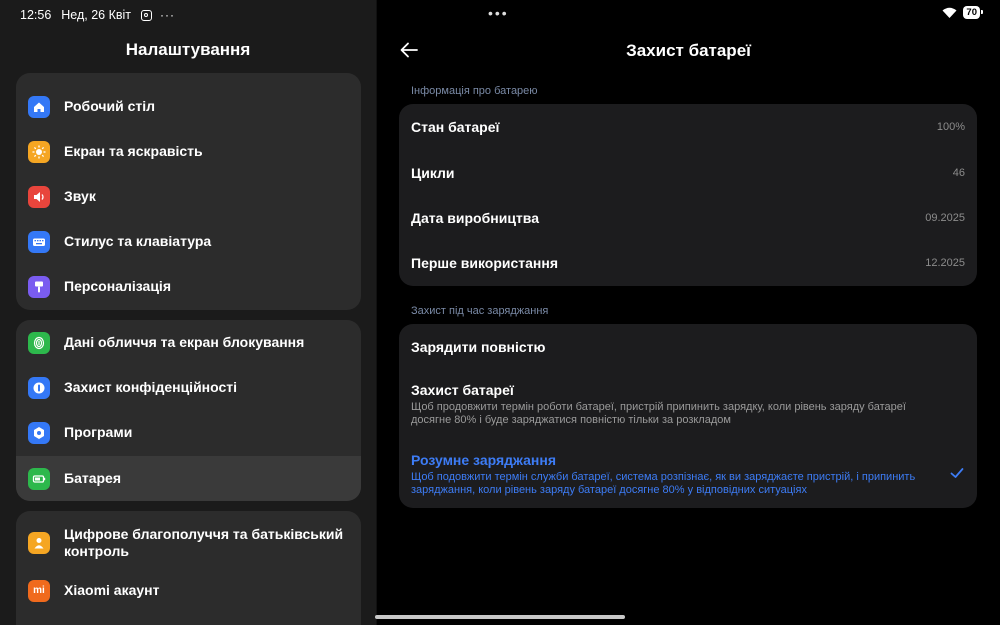  What do you see at coordinates (188, 106) in the screenshot?
I see `sidebar-item-desktop: Робочий стіл` at bounding box center [188, 106].